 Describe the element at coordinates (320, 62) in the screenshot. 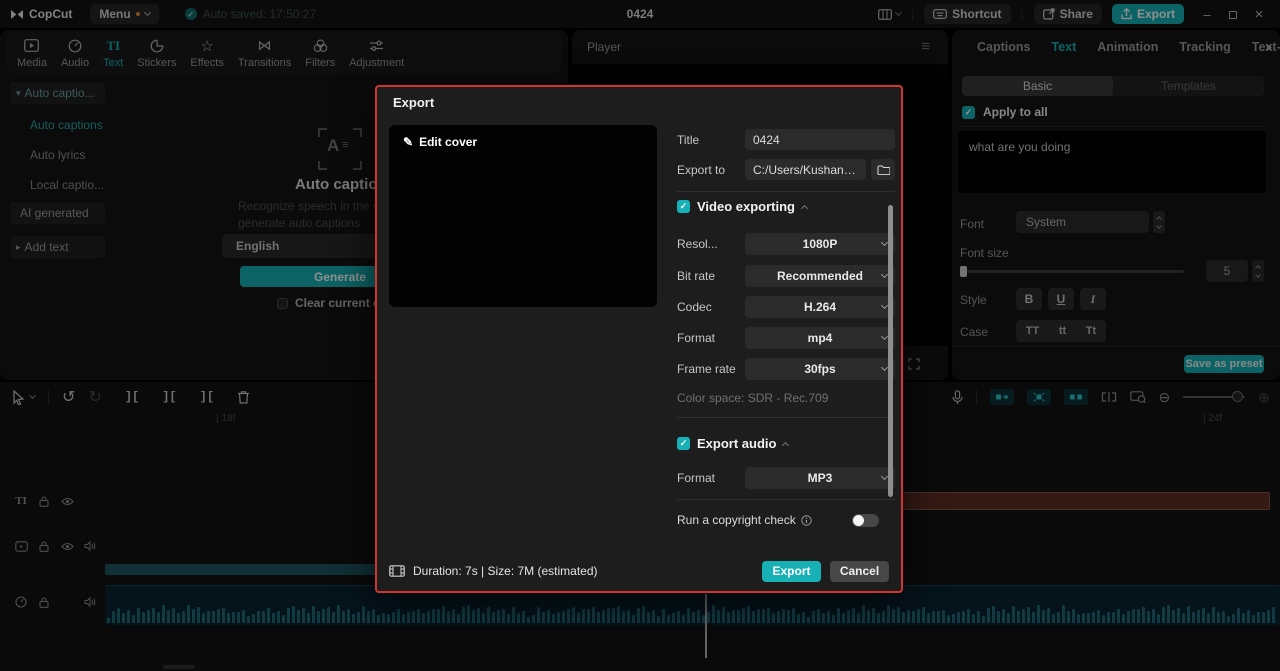

I see `tab-label: Filters` at that location.